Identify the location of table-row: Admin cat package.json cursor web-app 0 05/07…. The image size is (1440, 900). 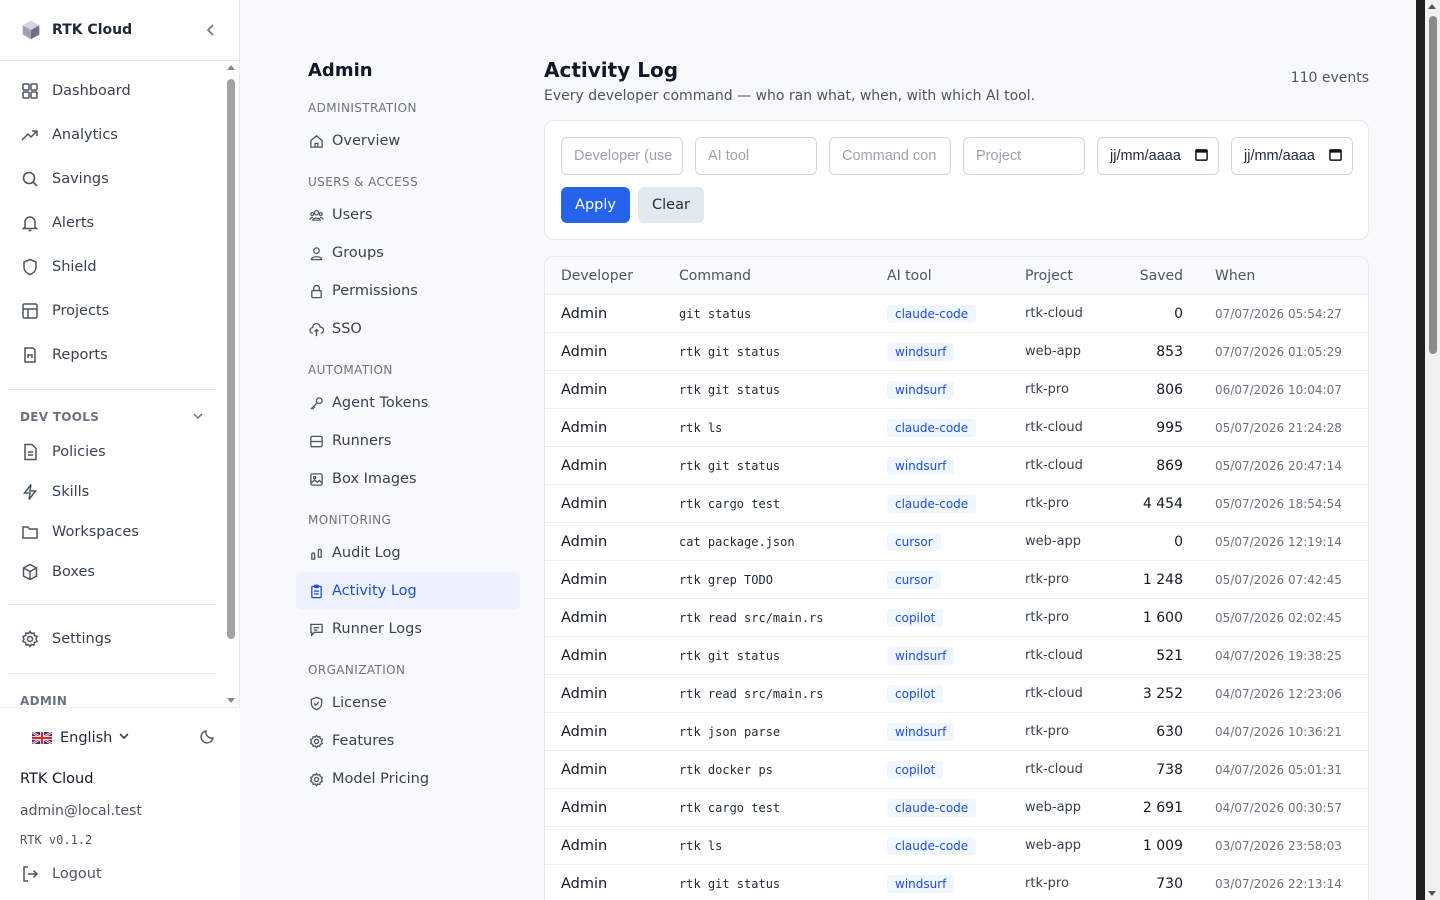
(956, 541).